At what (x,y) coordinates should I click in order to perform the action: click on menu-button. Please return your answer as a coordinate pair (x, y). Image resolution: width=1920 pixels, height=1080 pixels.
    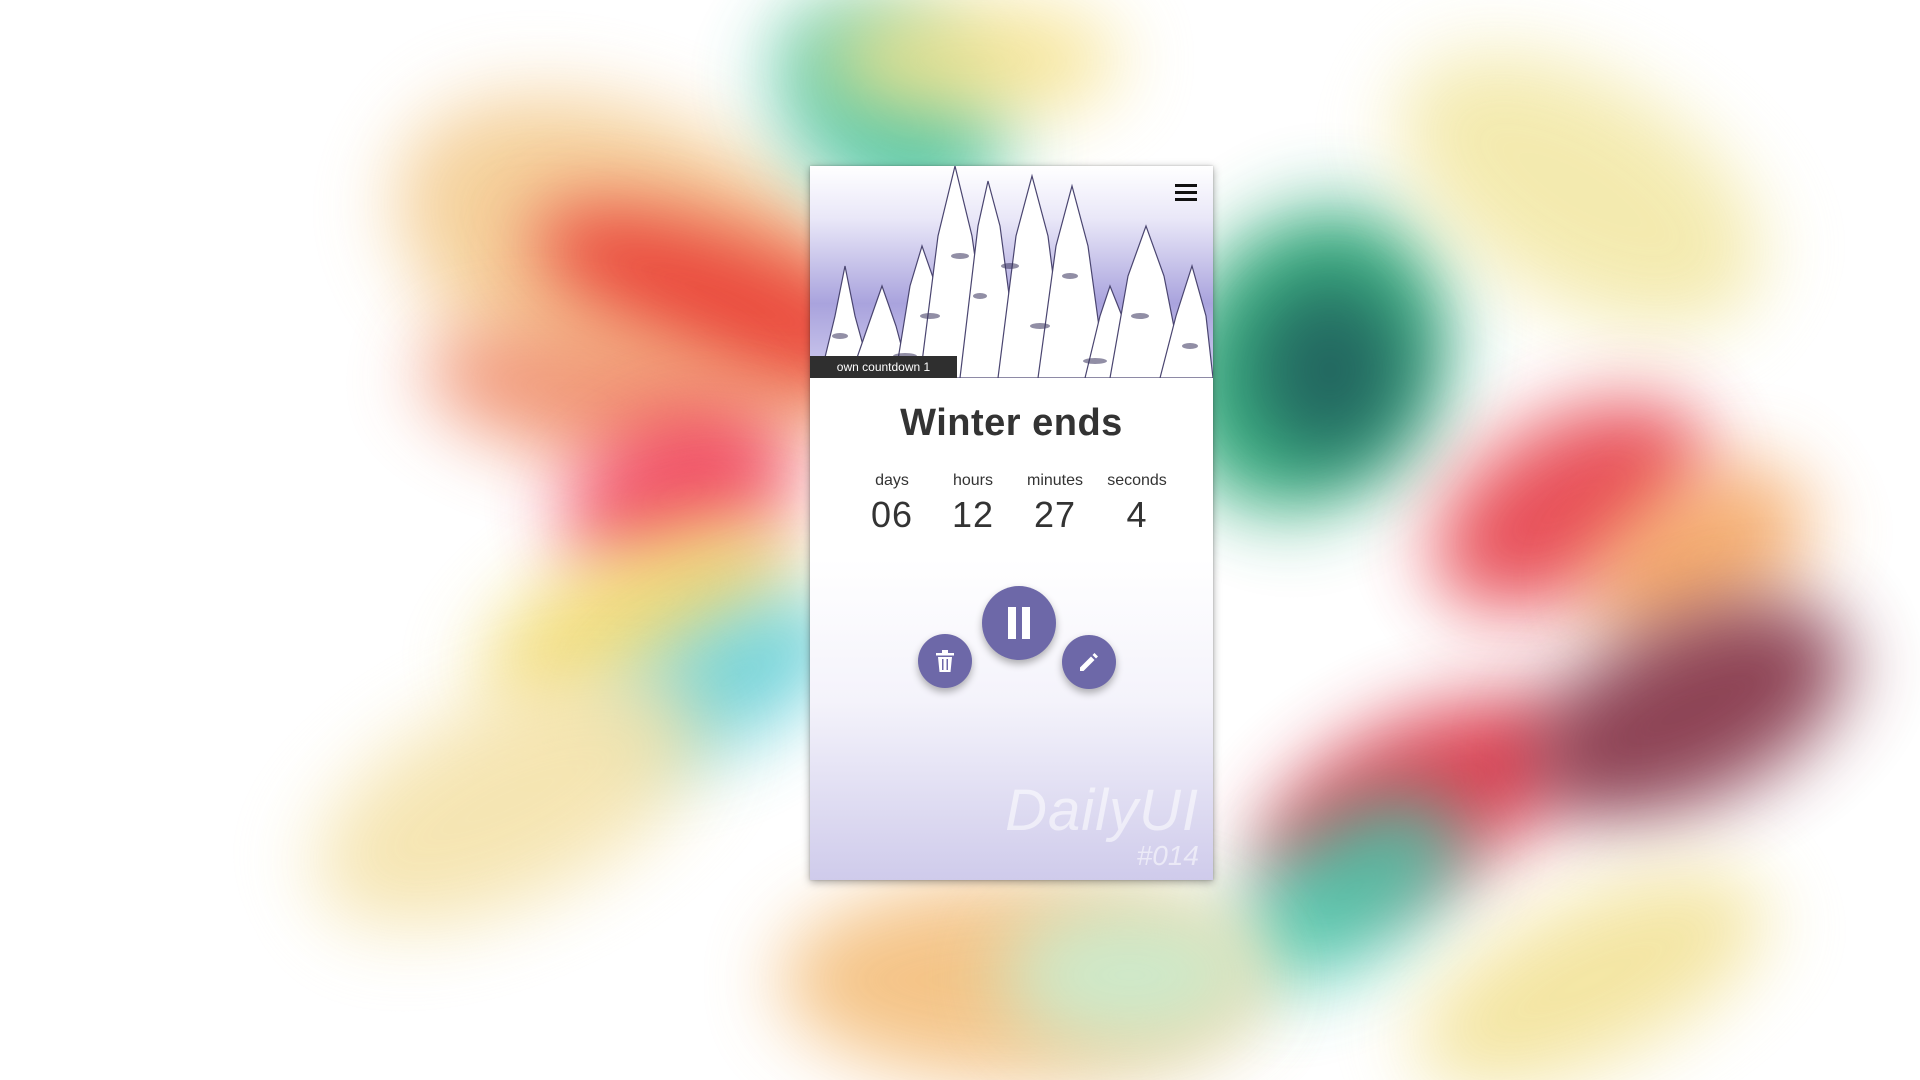
    Looking at the image, I should click on (1186, 192).